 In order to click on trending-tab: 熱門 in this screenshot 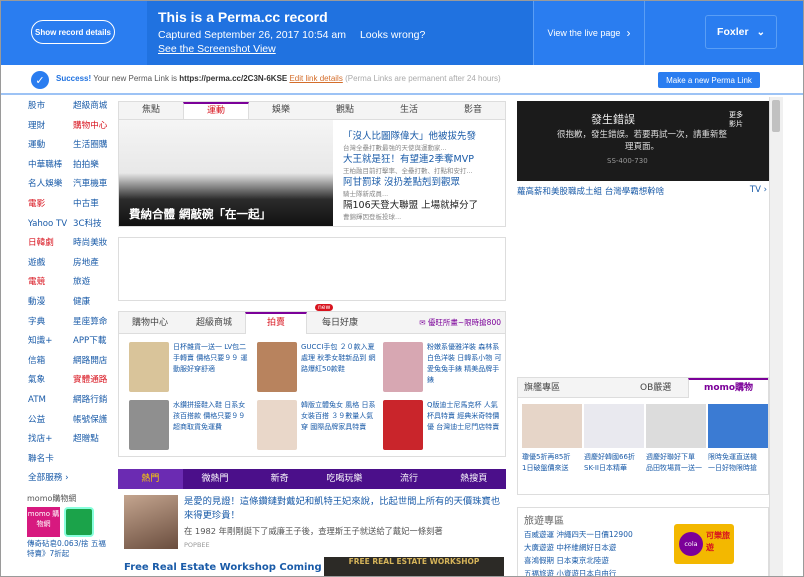, I will do `click(150, 479)`.